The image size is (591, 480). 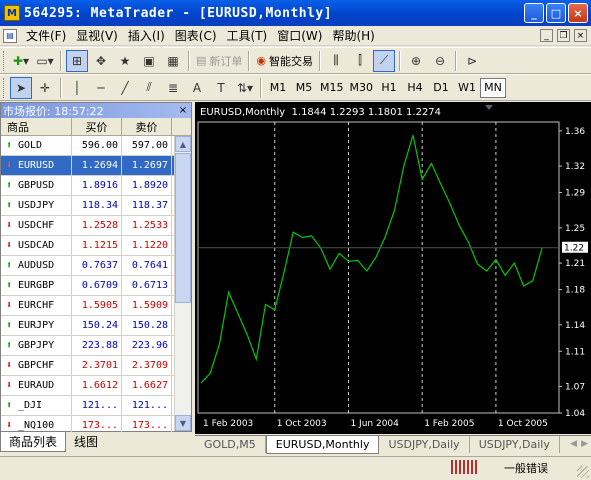 I want to click on column-symbol: 商品, so click(x=36, y=126).